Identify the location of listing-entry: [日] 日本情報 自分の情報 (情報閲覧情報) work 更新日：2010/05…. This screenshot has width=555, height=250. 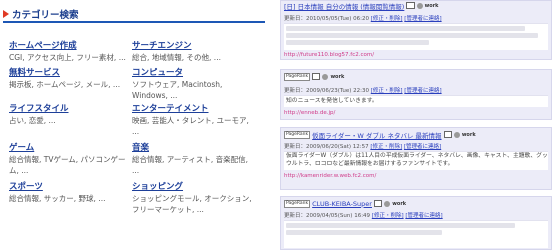
(416, 30).